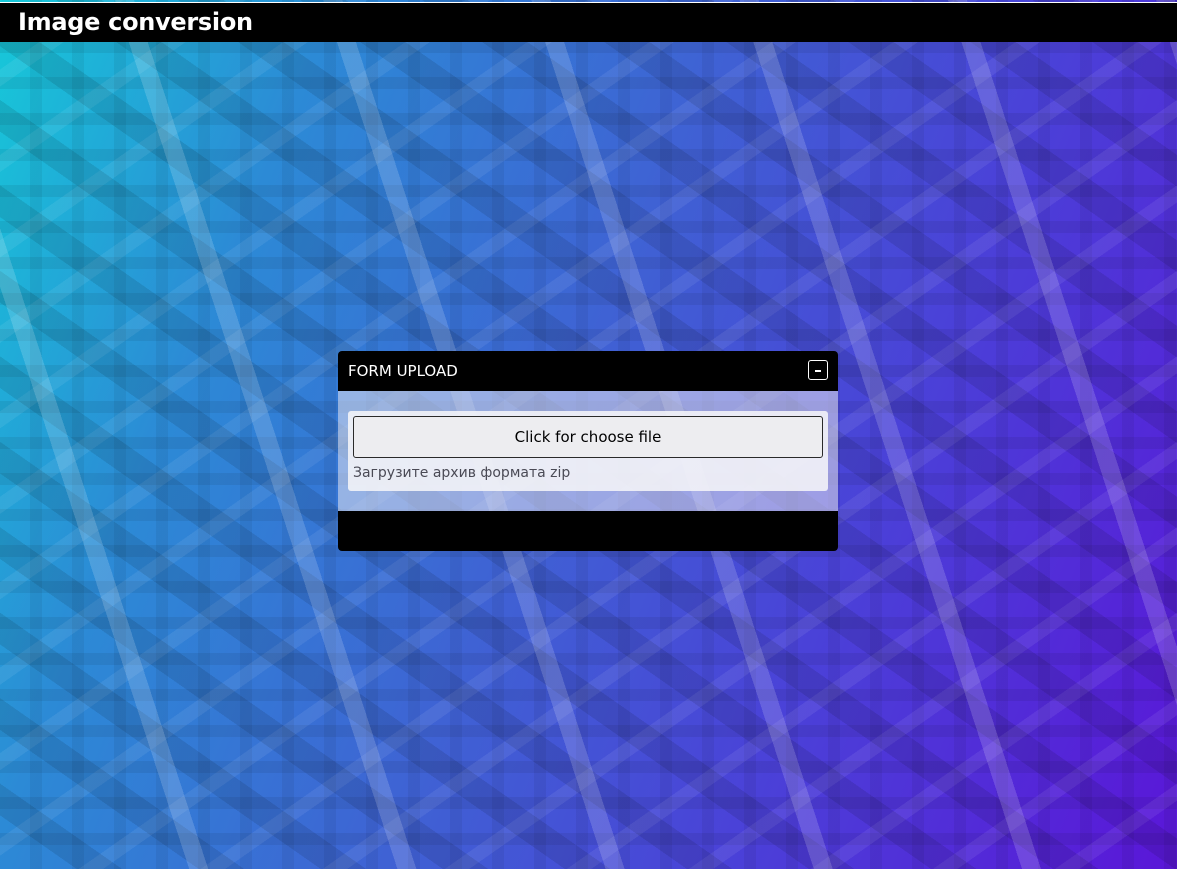 The height and width of the screenshot is (869, 1177). Describe the element at coordinates (588, 371) in the screenshot. I see `panel-header: FORM UPLOAD` at that location.